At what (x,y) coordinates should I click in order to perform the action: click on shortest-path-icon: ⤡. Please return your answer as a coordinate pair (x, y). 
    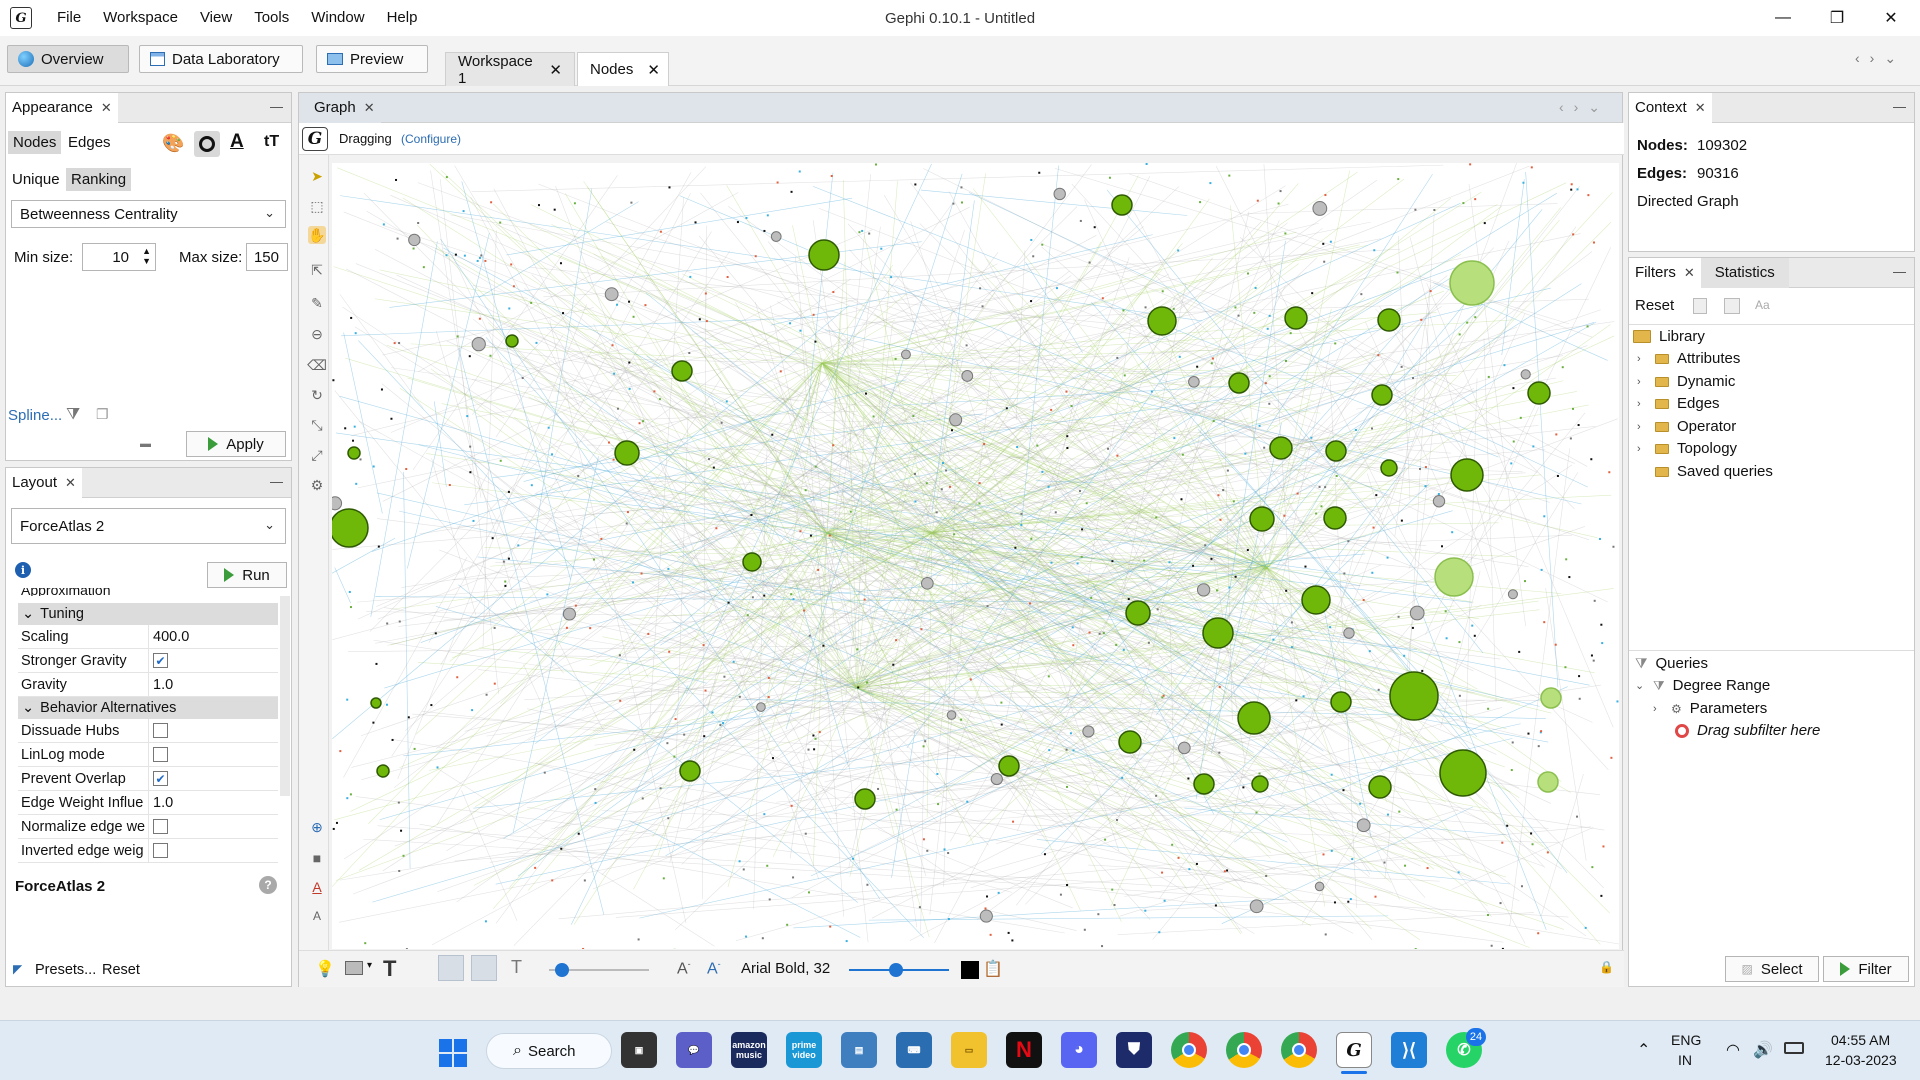
    Looking at the image, I should click on (317, 425).